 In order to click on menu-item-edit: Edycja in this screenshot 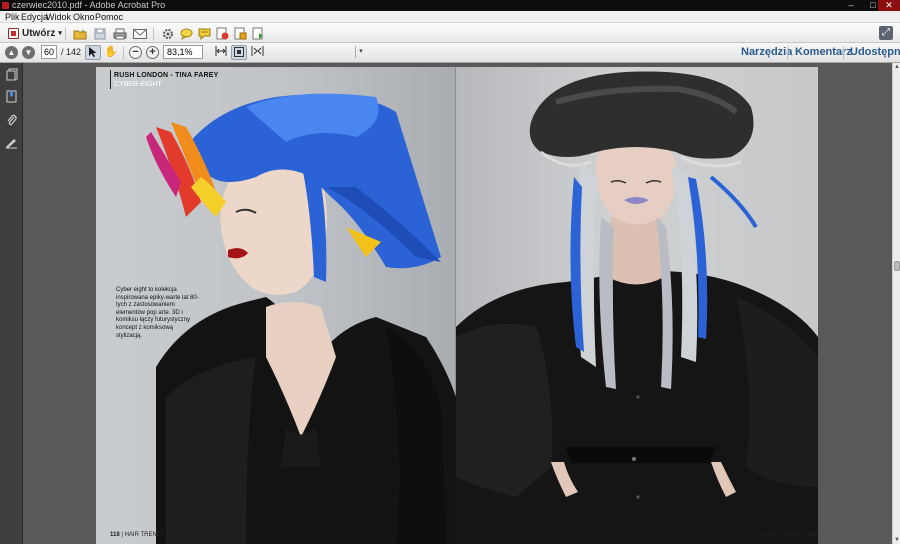, I will do `click(34, 17)`.